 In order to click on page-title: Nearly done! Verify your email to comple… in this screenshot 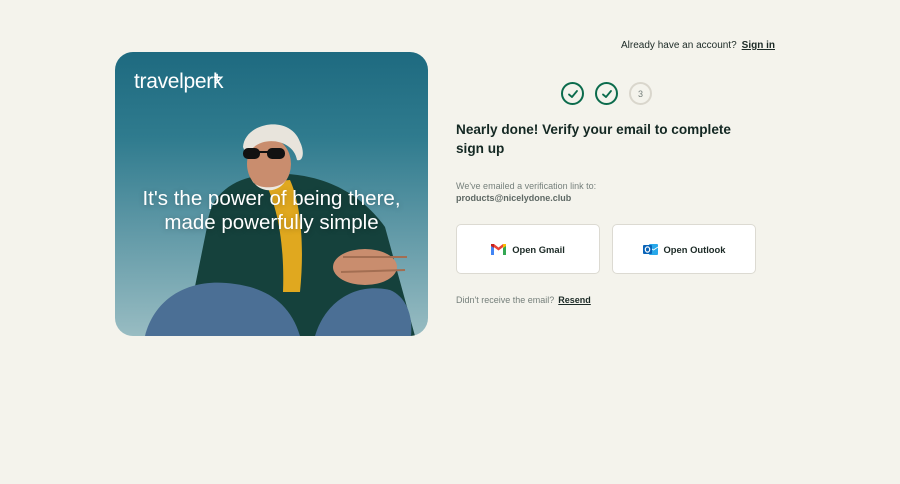, I will do `click(593, 139)`.